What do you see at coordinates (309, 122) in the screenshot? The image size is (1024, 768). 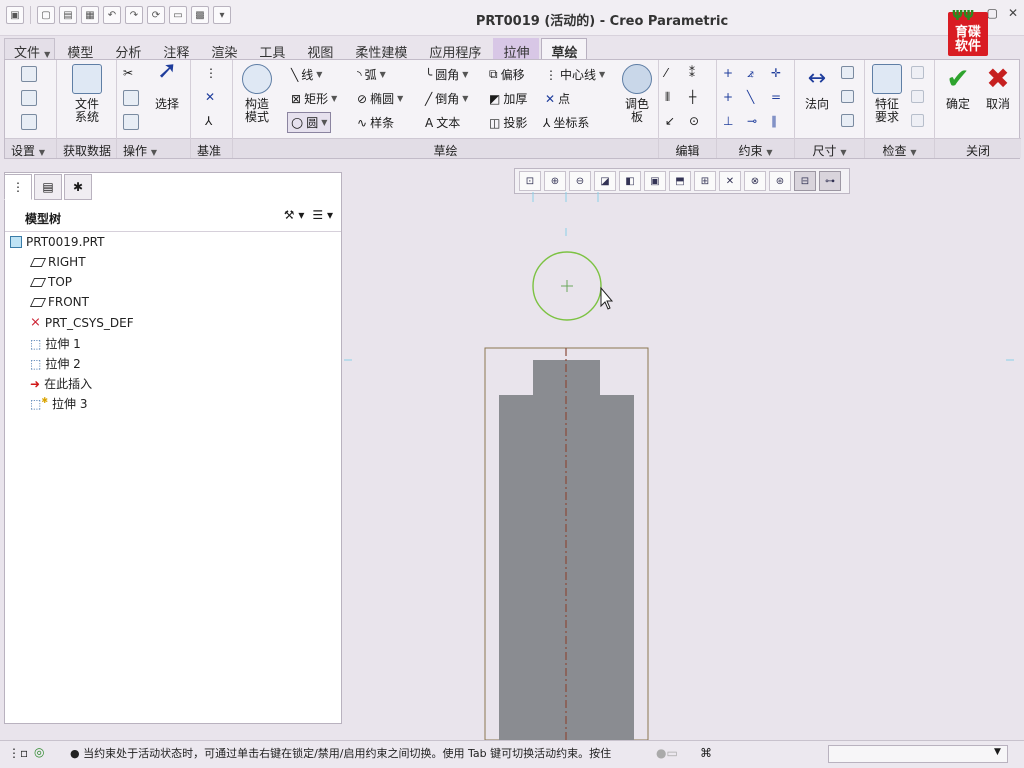 I see `circle-tool: ○ 圆 ▼` at bounding box center [309, 122].